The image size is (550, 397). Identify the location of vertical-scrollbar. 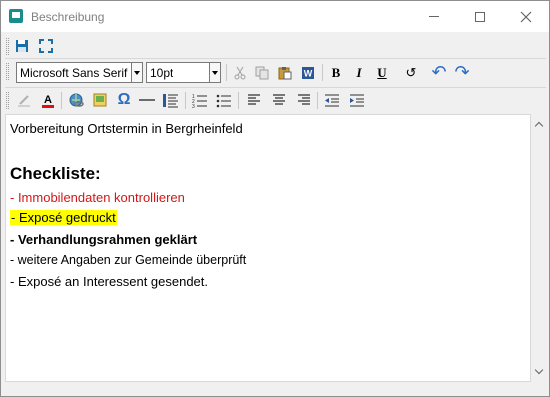
(539, 248).